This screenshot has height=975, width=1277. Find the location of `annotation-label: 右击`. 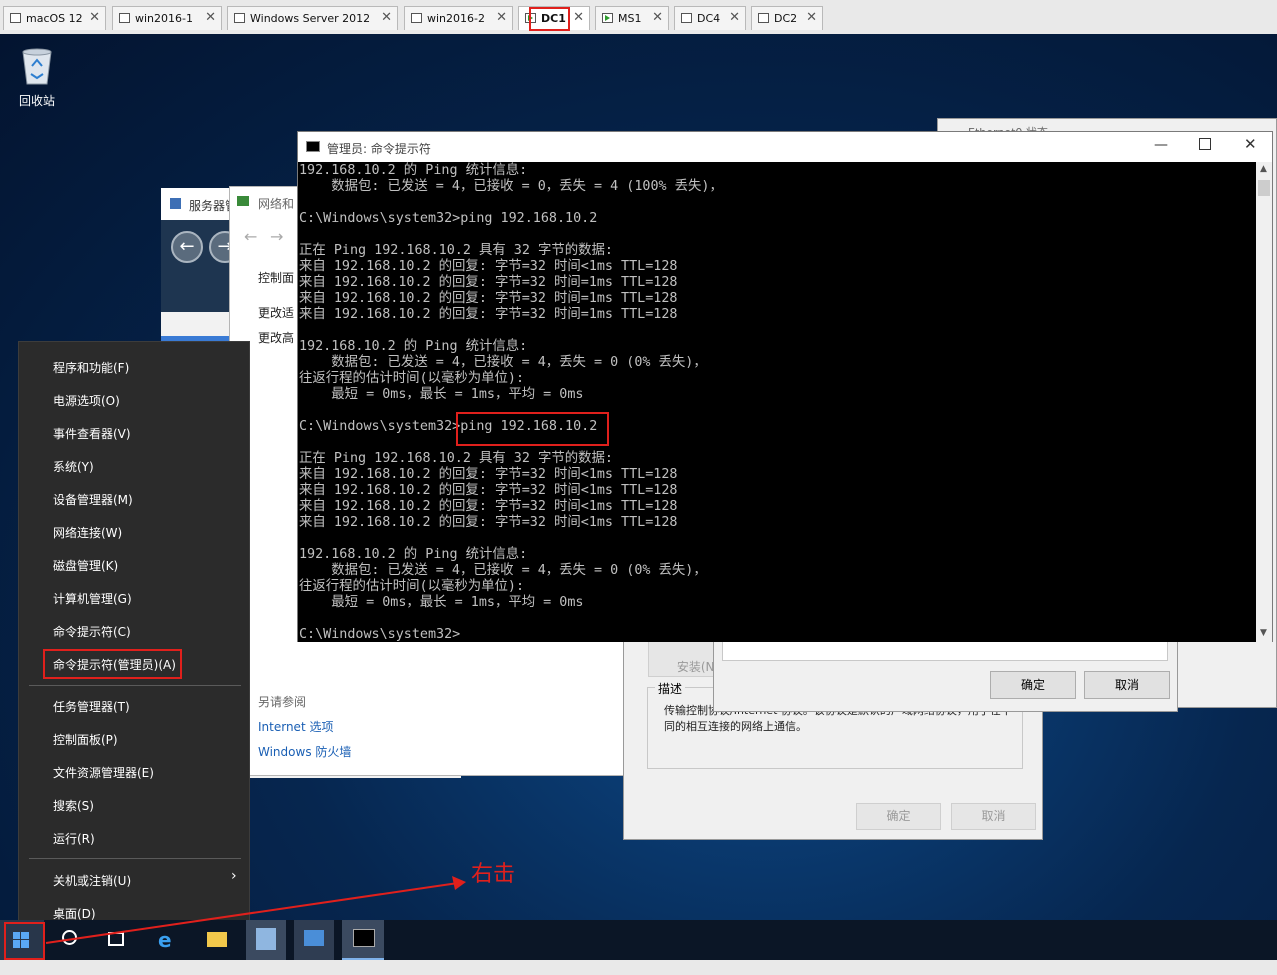

annotation-label: 右击 is located at coordinates (493, 874).